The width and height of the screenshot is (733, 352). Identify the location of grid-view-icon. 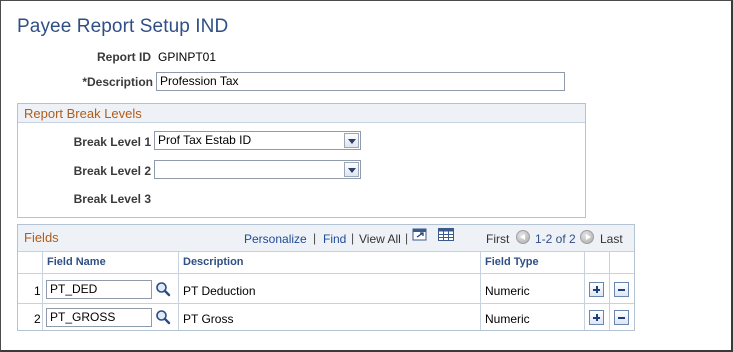
(446, 234).